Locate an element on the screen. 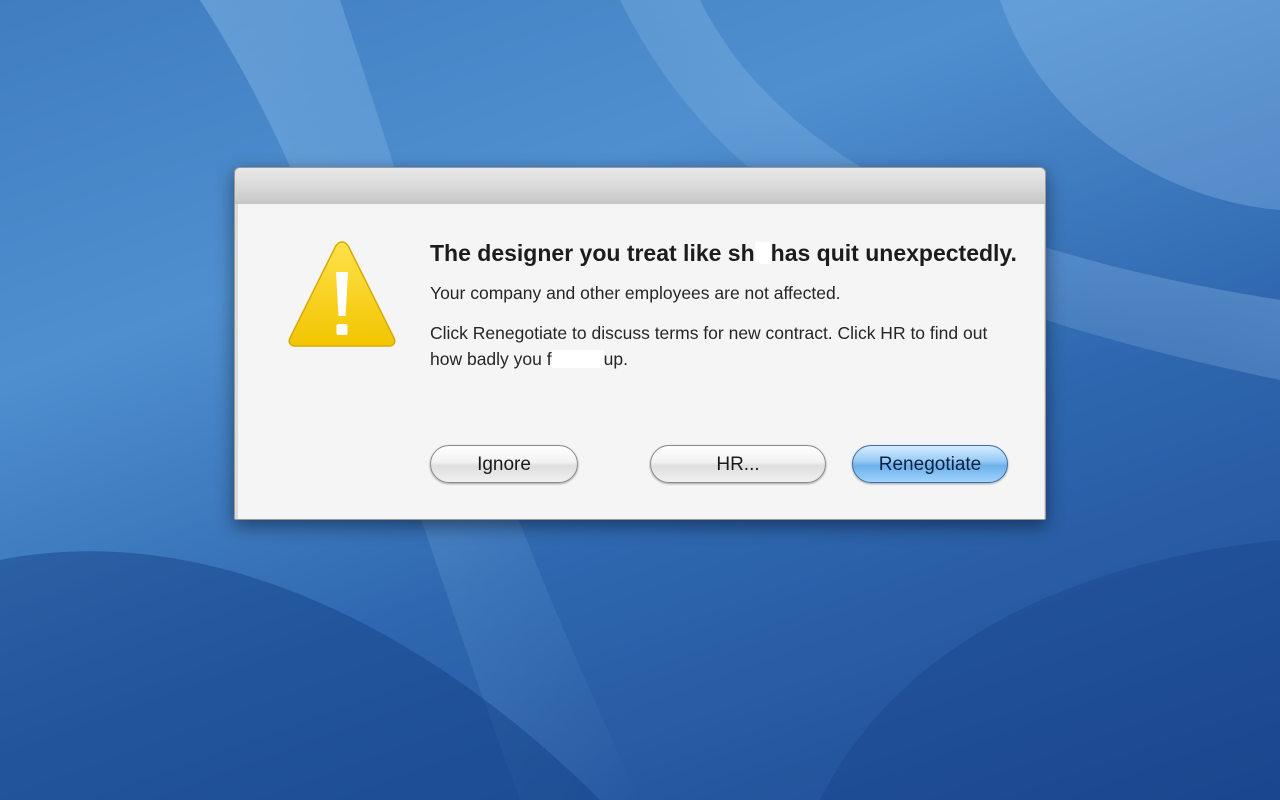 Image resolution: width=1280 pixels, height=800 pixels. renegotiate-button: Renegotiate is located at coordinates (930, 464).